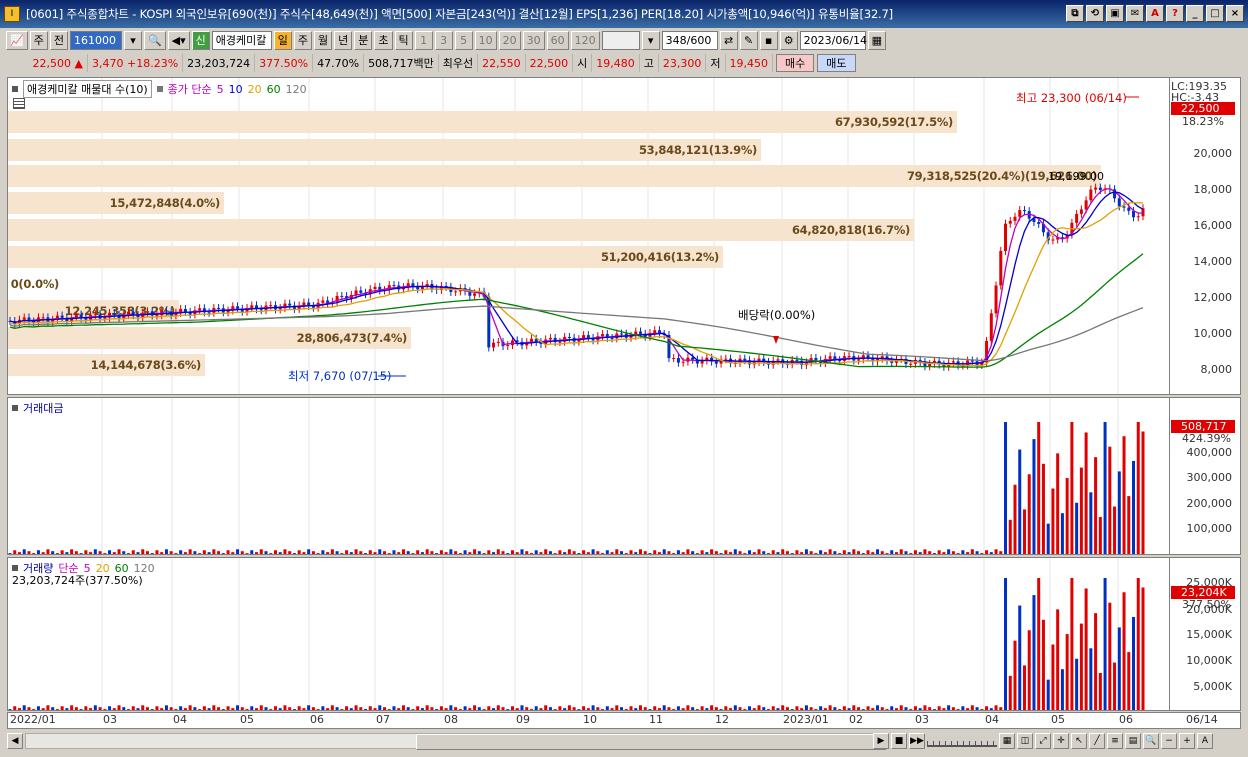  Describe the element at coordinates (1216, 369) in the screenshot. I see `y-tick: 8,000` at that location.